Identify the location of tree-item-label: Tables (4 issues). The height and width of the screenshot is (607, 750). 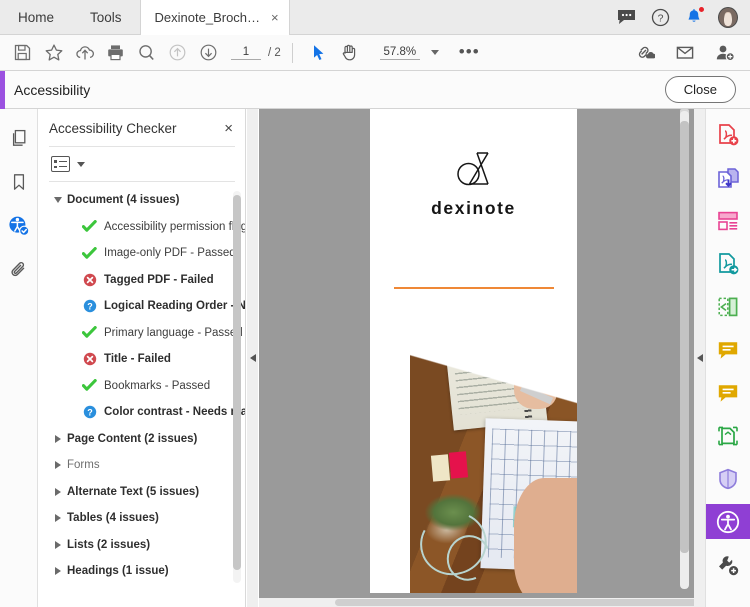
(113, 518).